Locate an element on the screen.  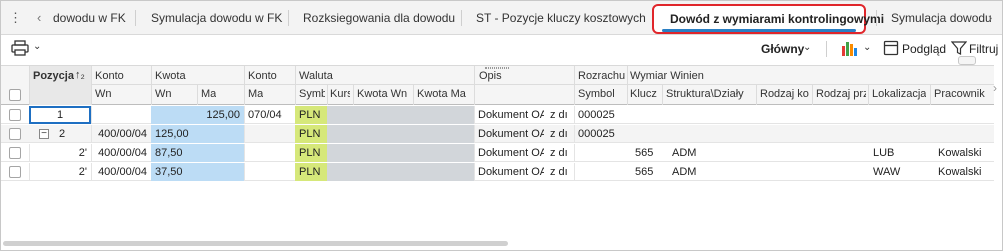
preview-icon is located at coordinates (891, 48).